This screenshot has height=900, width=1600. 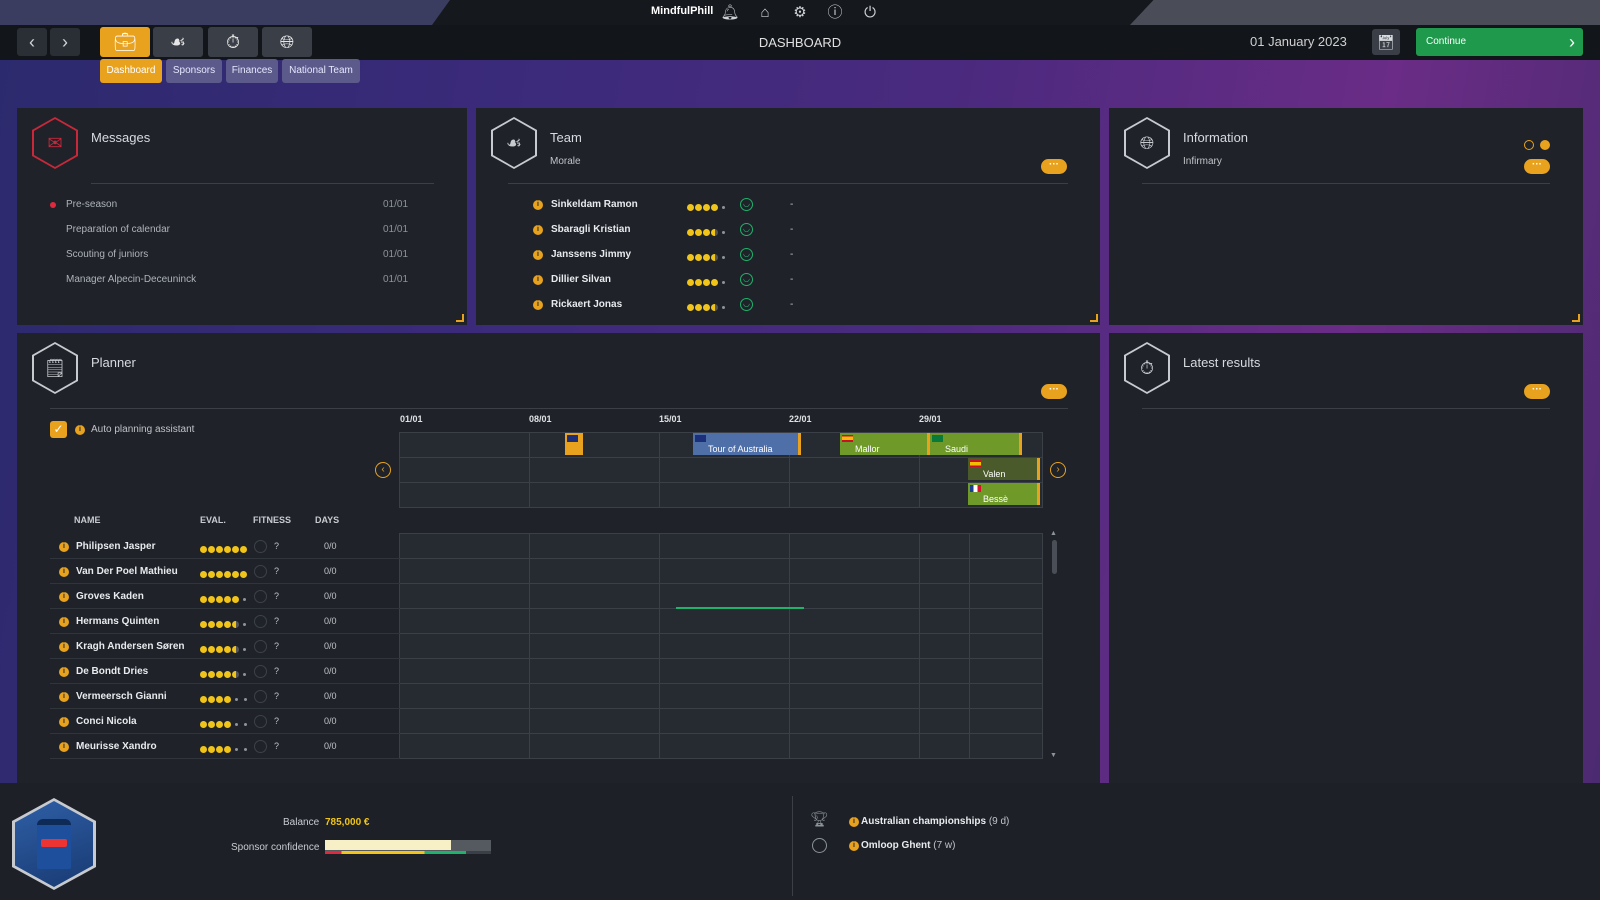 I want to click on power-icon: ⏻, so click(x=870, y=13).